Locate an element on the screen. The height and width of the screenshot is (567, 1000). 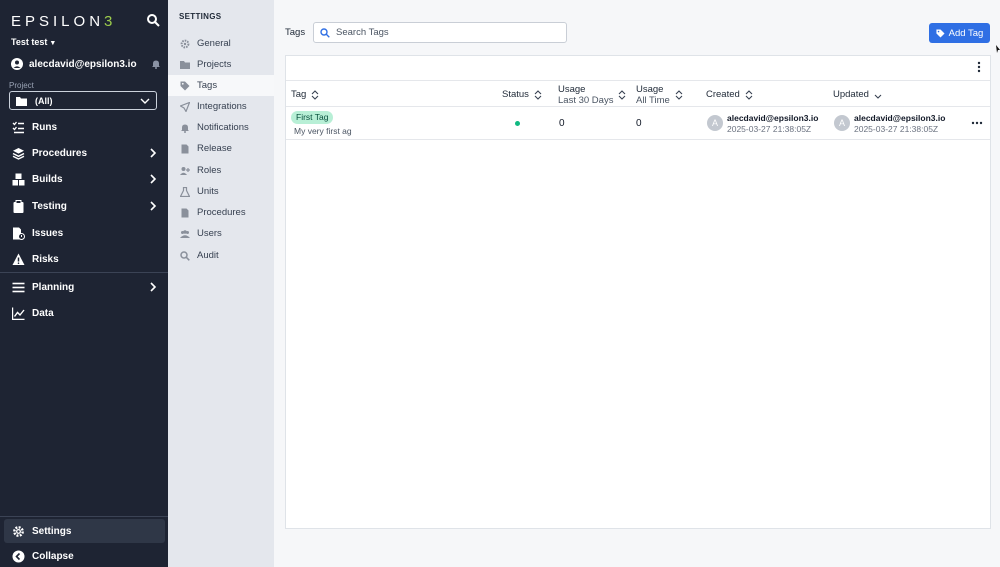
settings-item-integrations: Integrations is located at coordinates (221, 106).